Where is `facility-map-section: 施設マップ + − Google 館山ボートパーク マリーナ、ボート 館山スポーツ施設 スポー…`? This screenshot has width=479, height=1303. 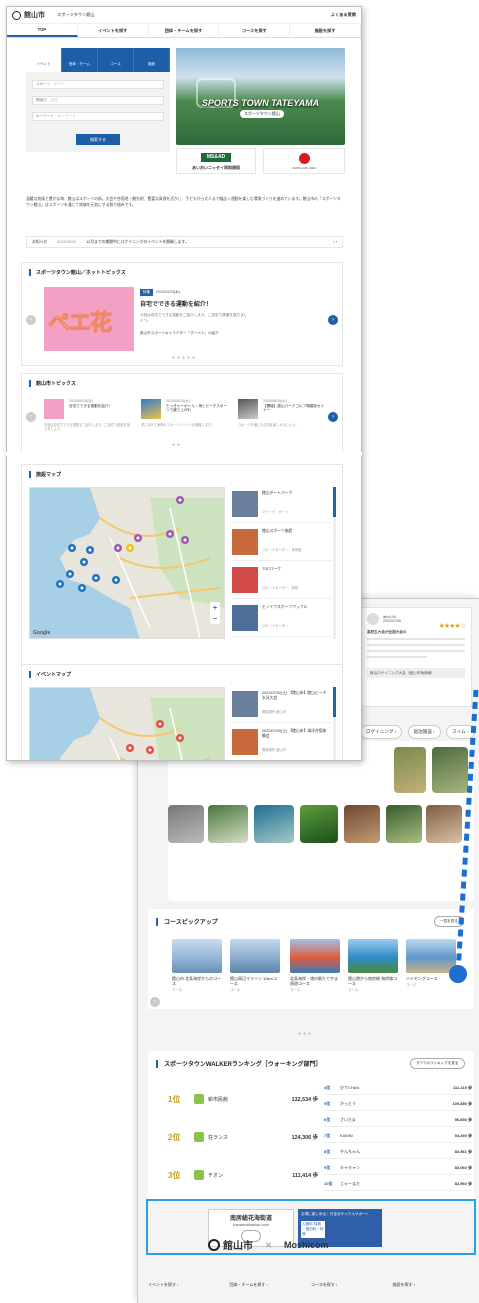 facility-map-section: 施設マップ + − Google 館山ボートパーク マリーナ、ボート 館山スポーツ施設 スポー… is located at coordinates (182, 570).